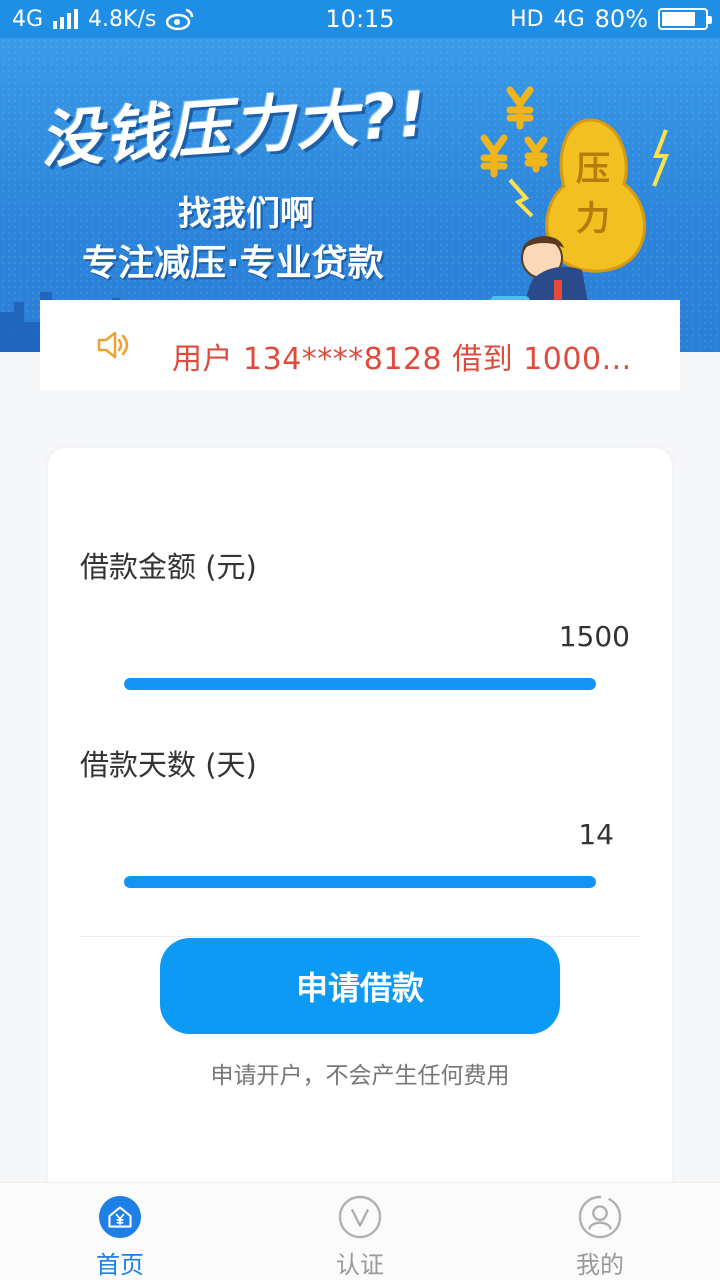 This screenshot has width=720, height=1280. I want to click on battery-icon, so click(685, 19).